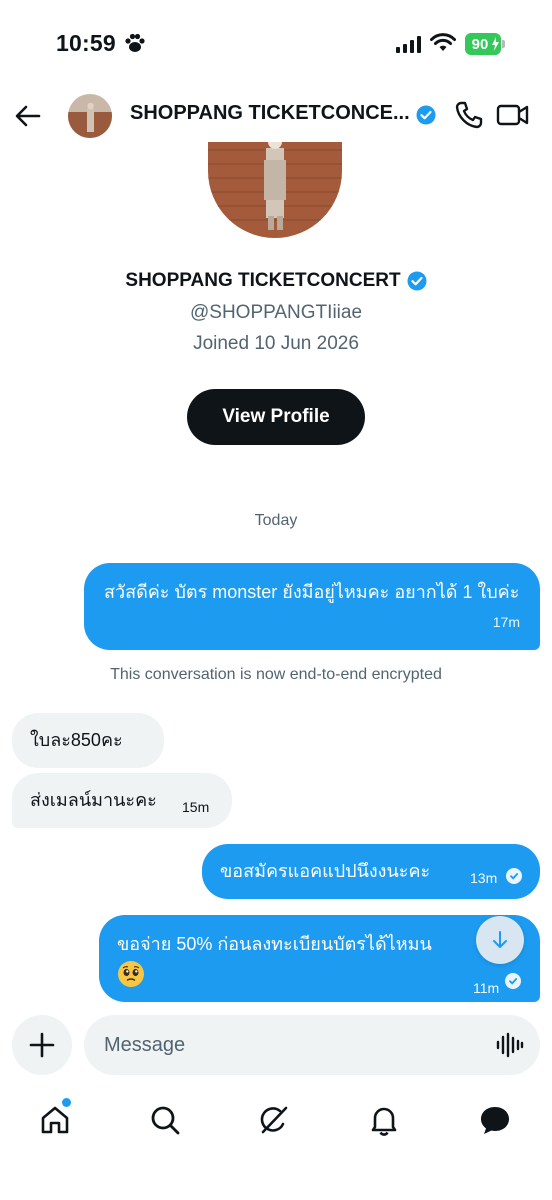 This screenshot has height=1200, width=552. I want to click on profile-name: SHOPPANG TICKETCONCERT, so click(263, 280).